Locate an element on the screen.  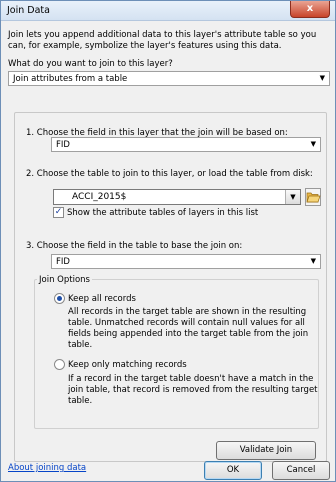
close-button: x is located at coordinates (310, 9).